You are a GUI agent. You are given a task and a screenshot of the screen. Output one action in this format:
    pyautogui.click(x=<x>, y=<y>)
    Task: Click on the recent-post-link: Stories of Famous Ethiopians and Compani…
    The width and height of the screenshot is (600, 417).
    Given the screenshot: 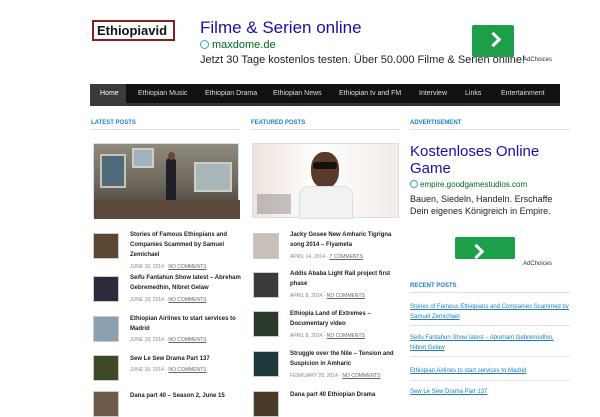 What is the action you would take?
    pyautogui.click(x=490, y=312)
    